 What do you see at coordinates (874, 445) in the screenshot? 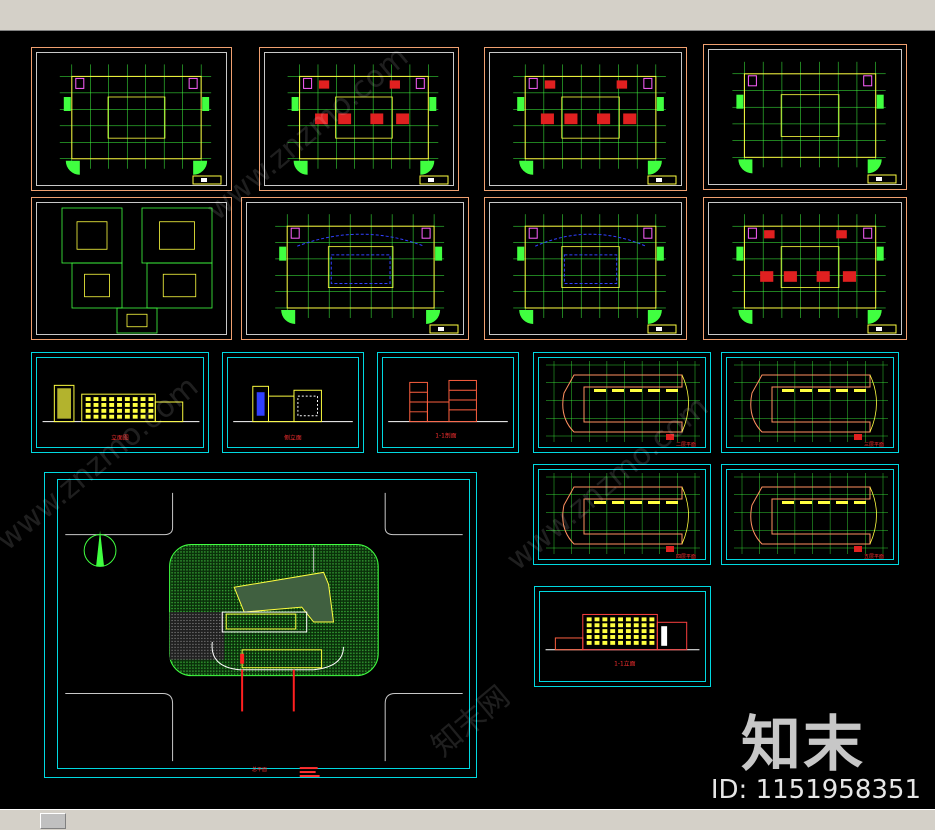
I see `label-plan-small: 三层平面` at bounding box center [874, 445].